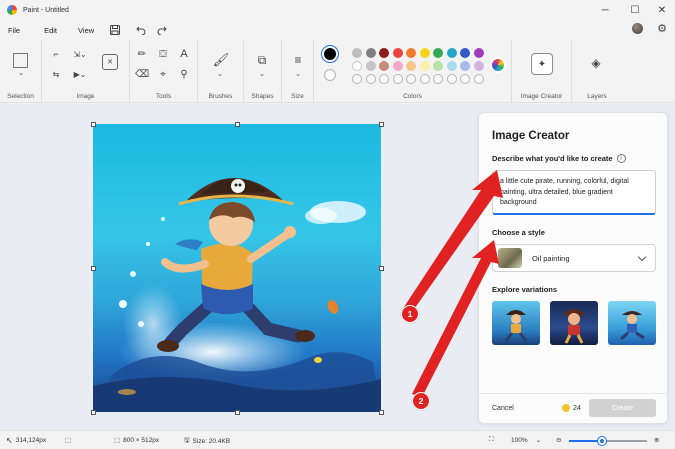  What do you see at coordinates (93, 412) in the screenshot?
I see `resize-handle-bottom-left` at bounding box center [93, 412].